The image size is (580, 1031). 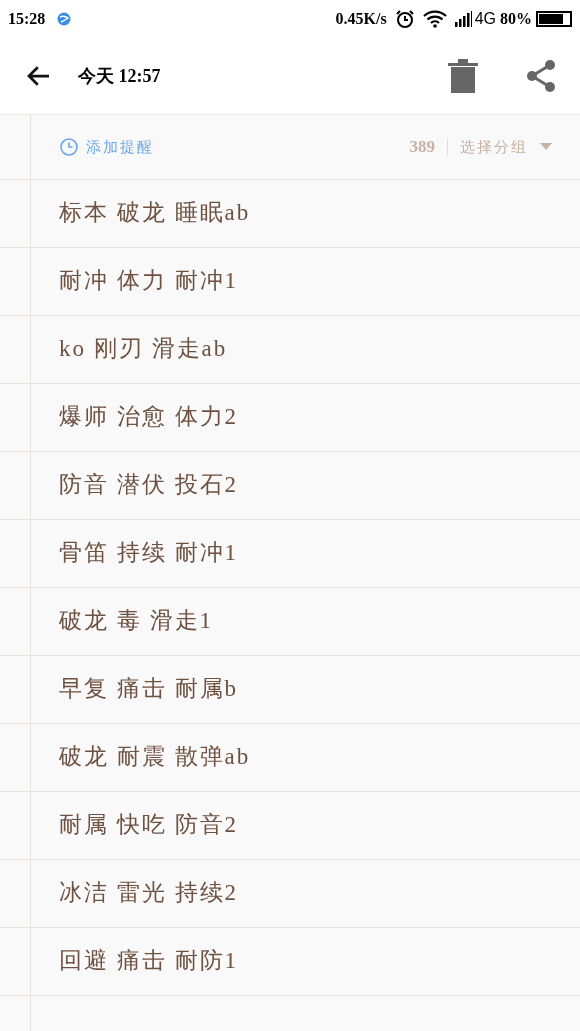 I want to click on group-dropdown: 选择分组, so click(x=506, y=147).